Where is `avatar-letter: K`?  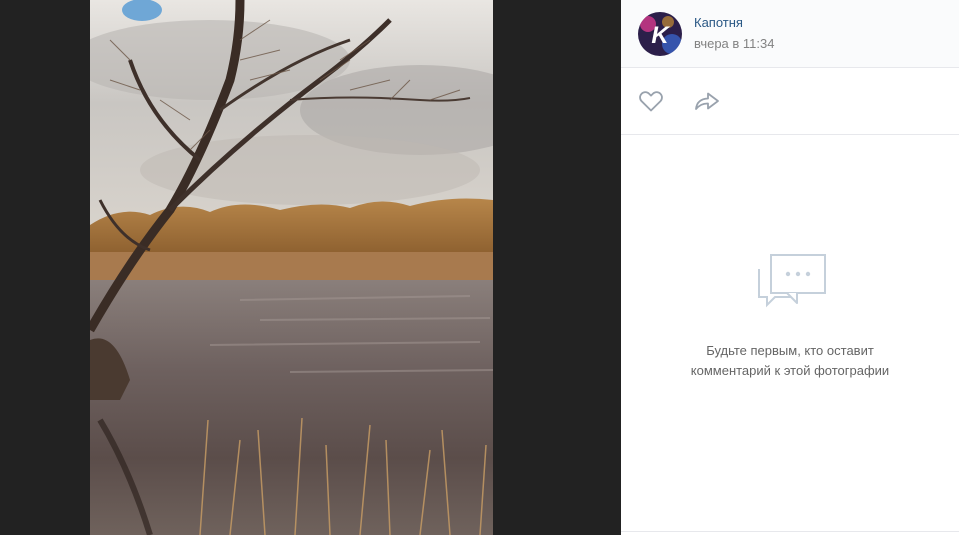 avatar-letter: K is located at coordinates (660, 35).